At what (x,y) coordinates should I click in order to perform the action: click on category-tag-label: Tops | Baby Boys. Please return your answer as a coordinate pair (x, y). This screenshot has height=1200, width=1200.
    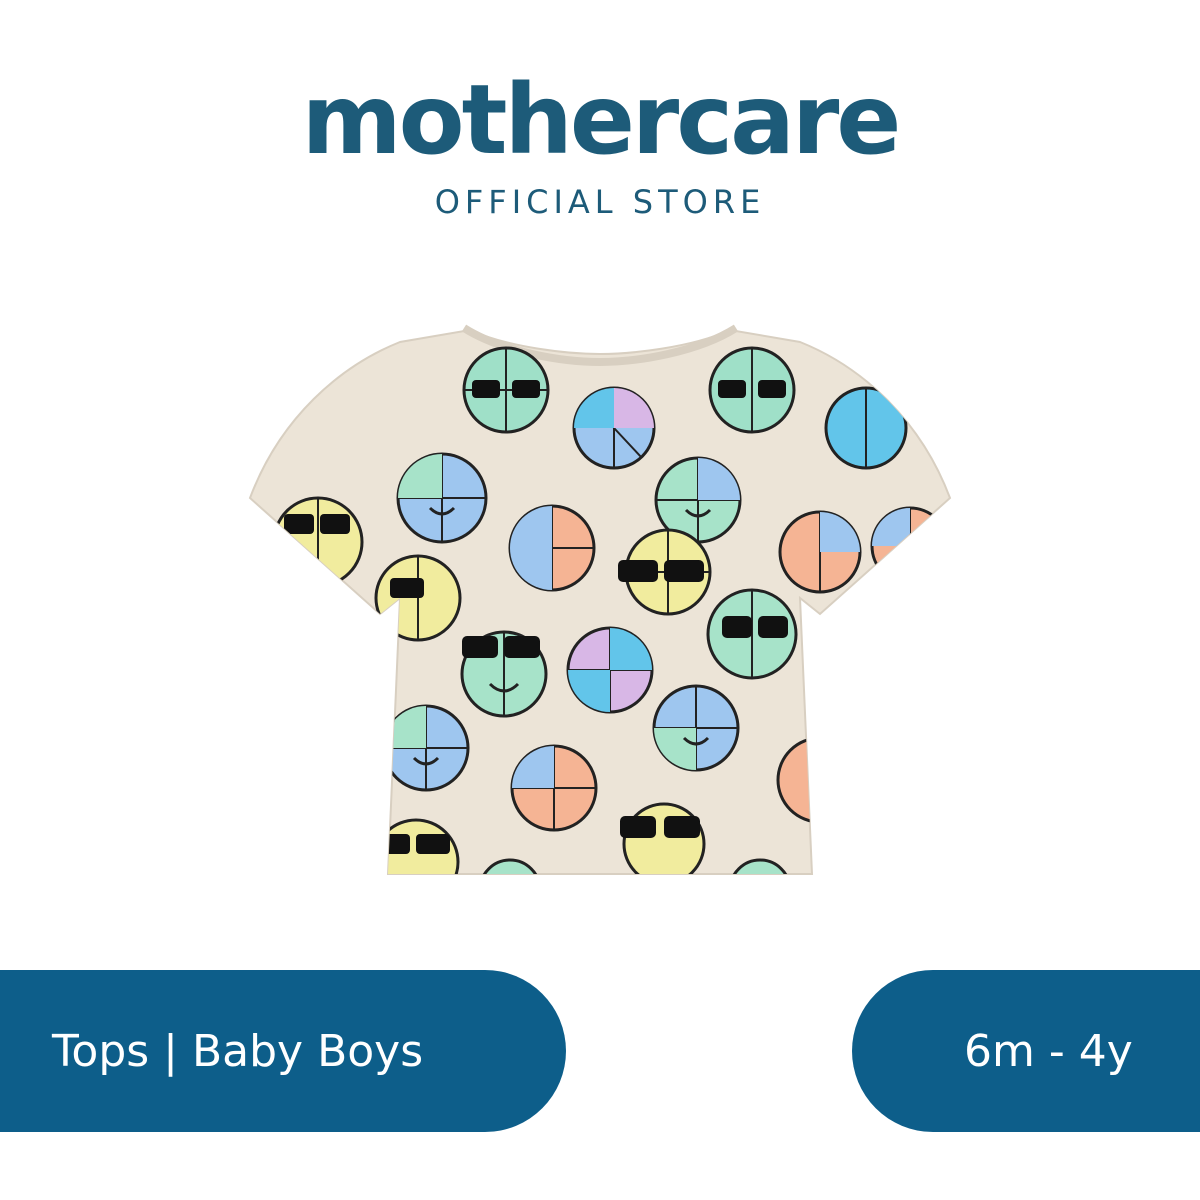
    Looking at the image, I should click on (238, 1051).